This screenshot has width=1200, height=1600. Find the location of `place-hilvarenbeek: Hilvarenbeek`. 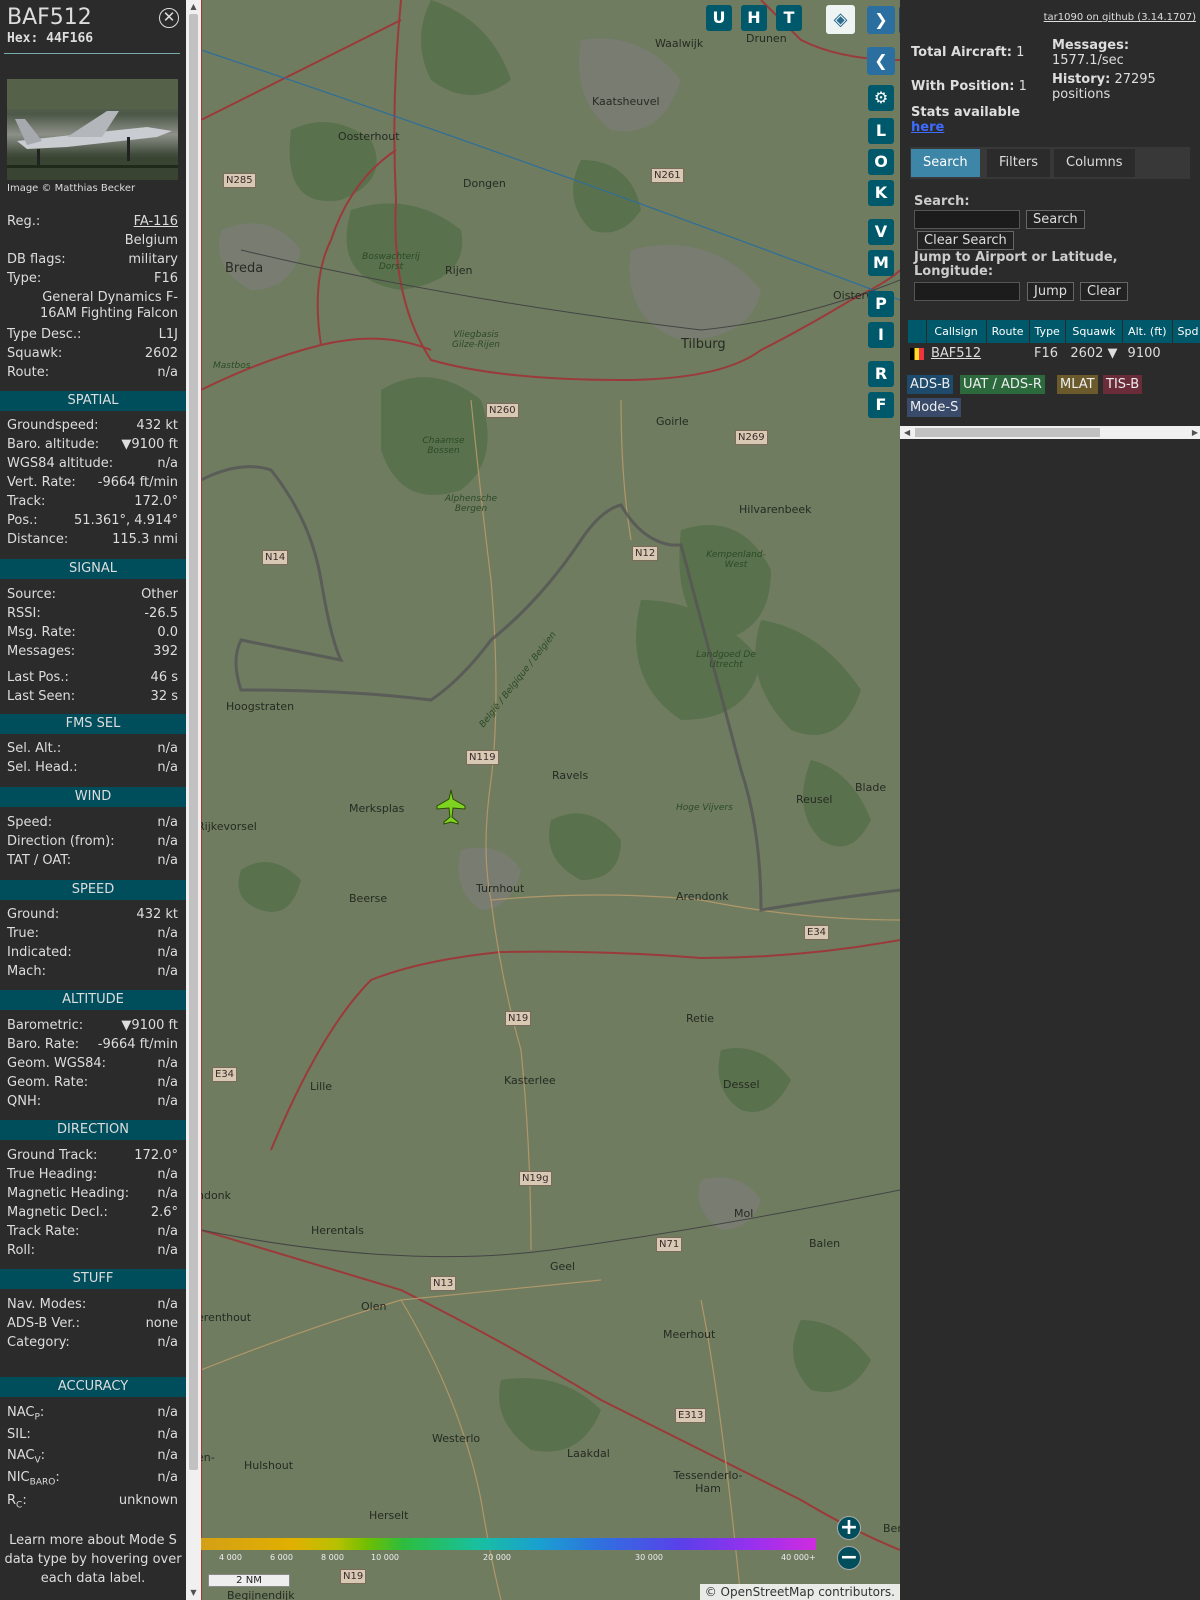

place-hilvarenbeek: Hilvarenbeek is located at coordinates (775, 509).